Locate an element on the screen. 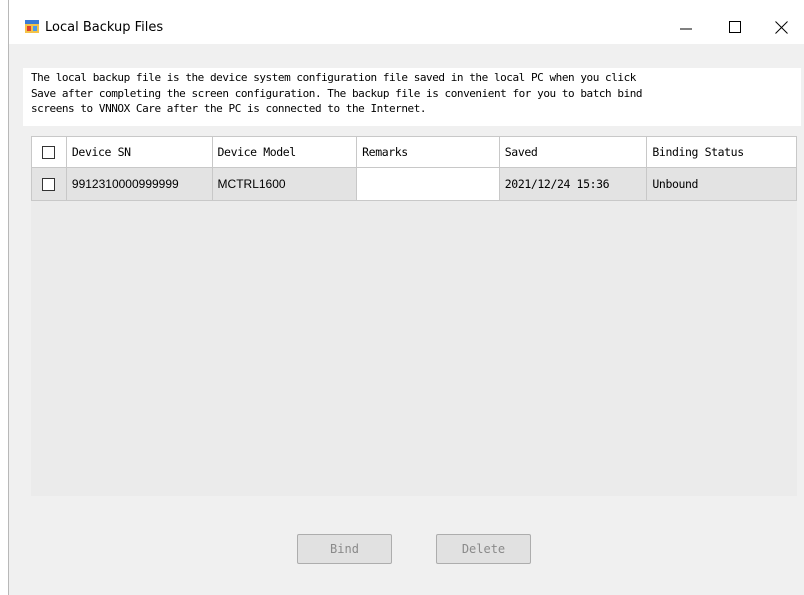  binding-status-cell: Unbound is located at coordinates (721, 184).